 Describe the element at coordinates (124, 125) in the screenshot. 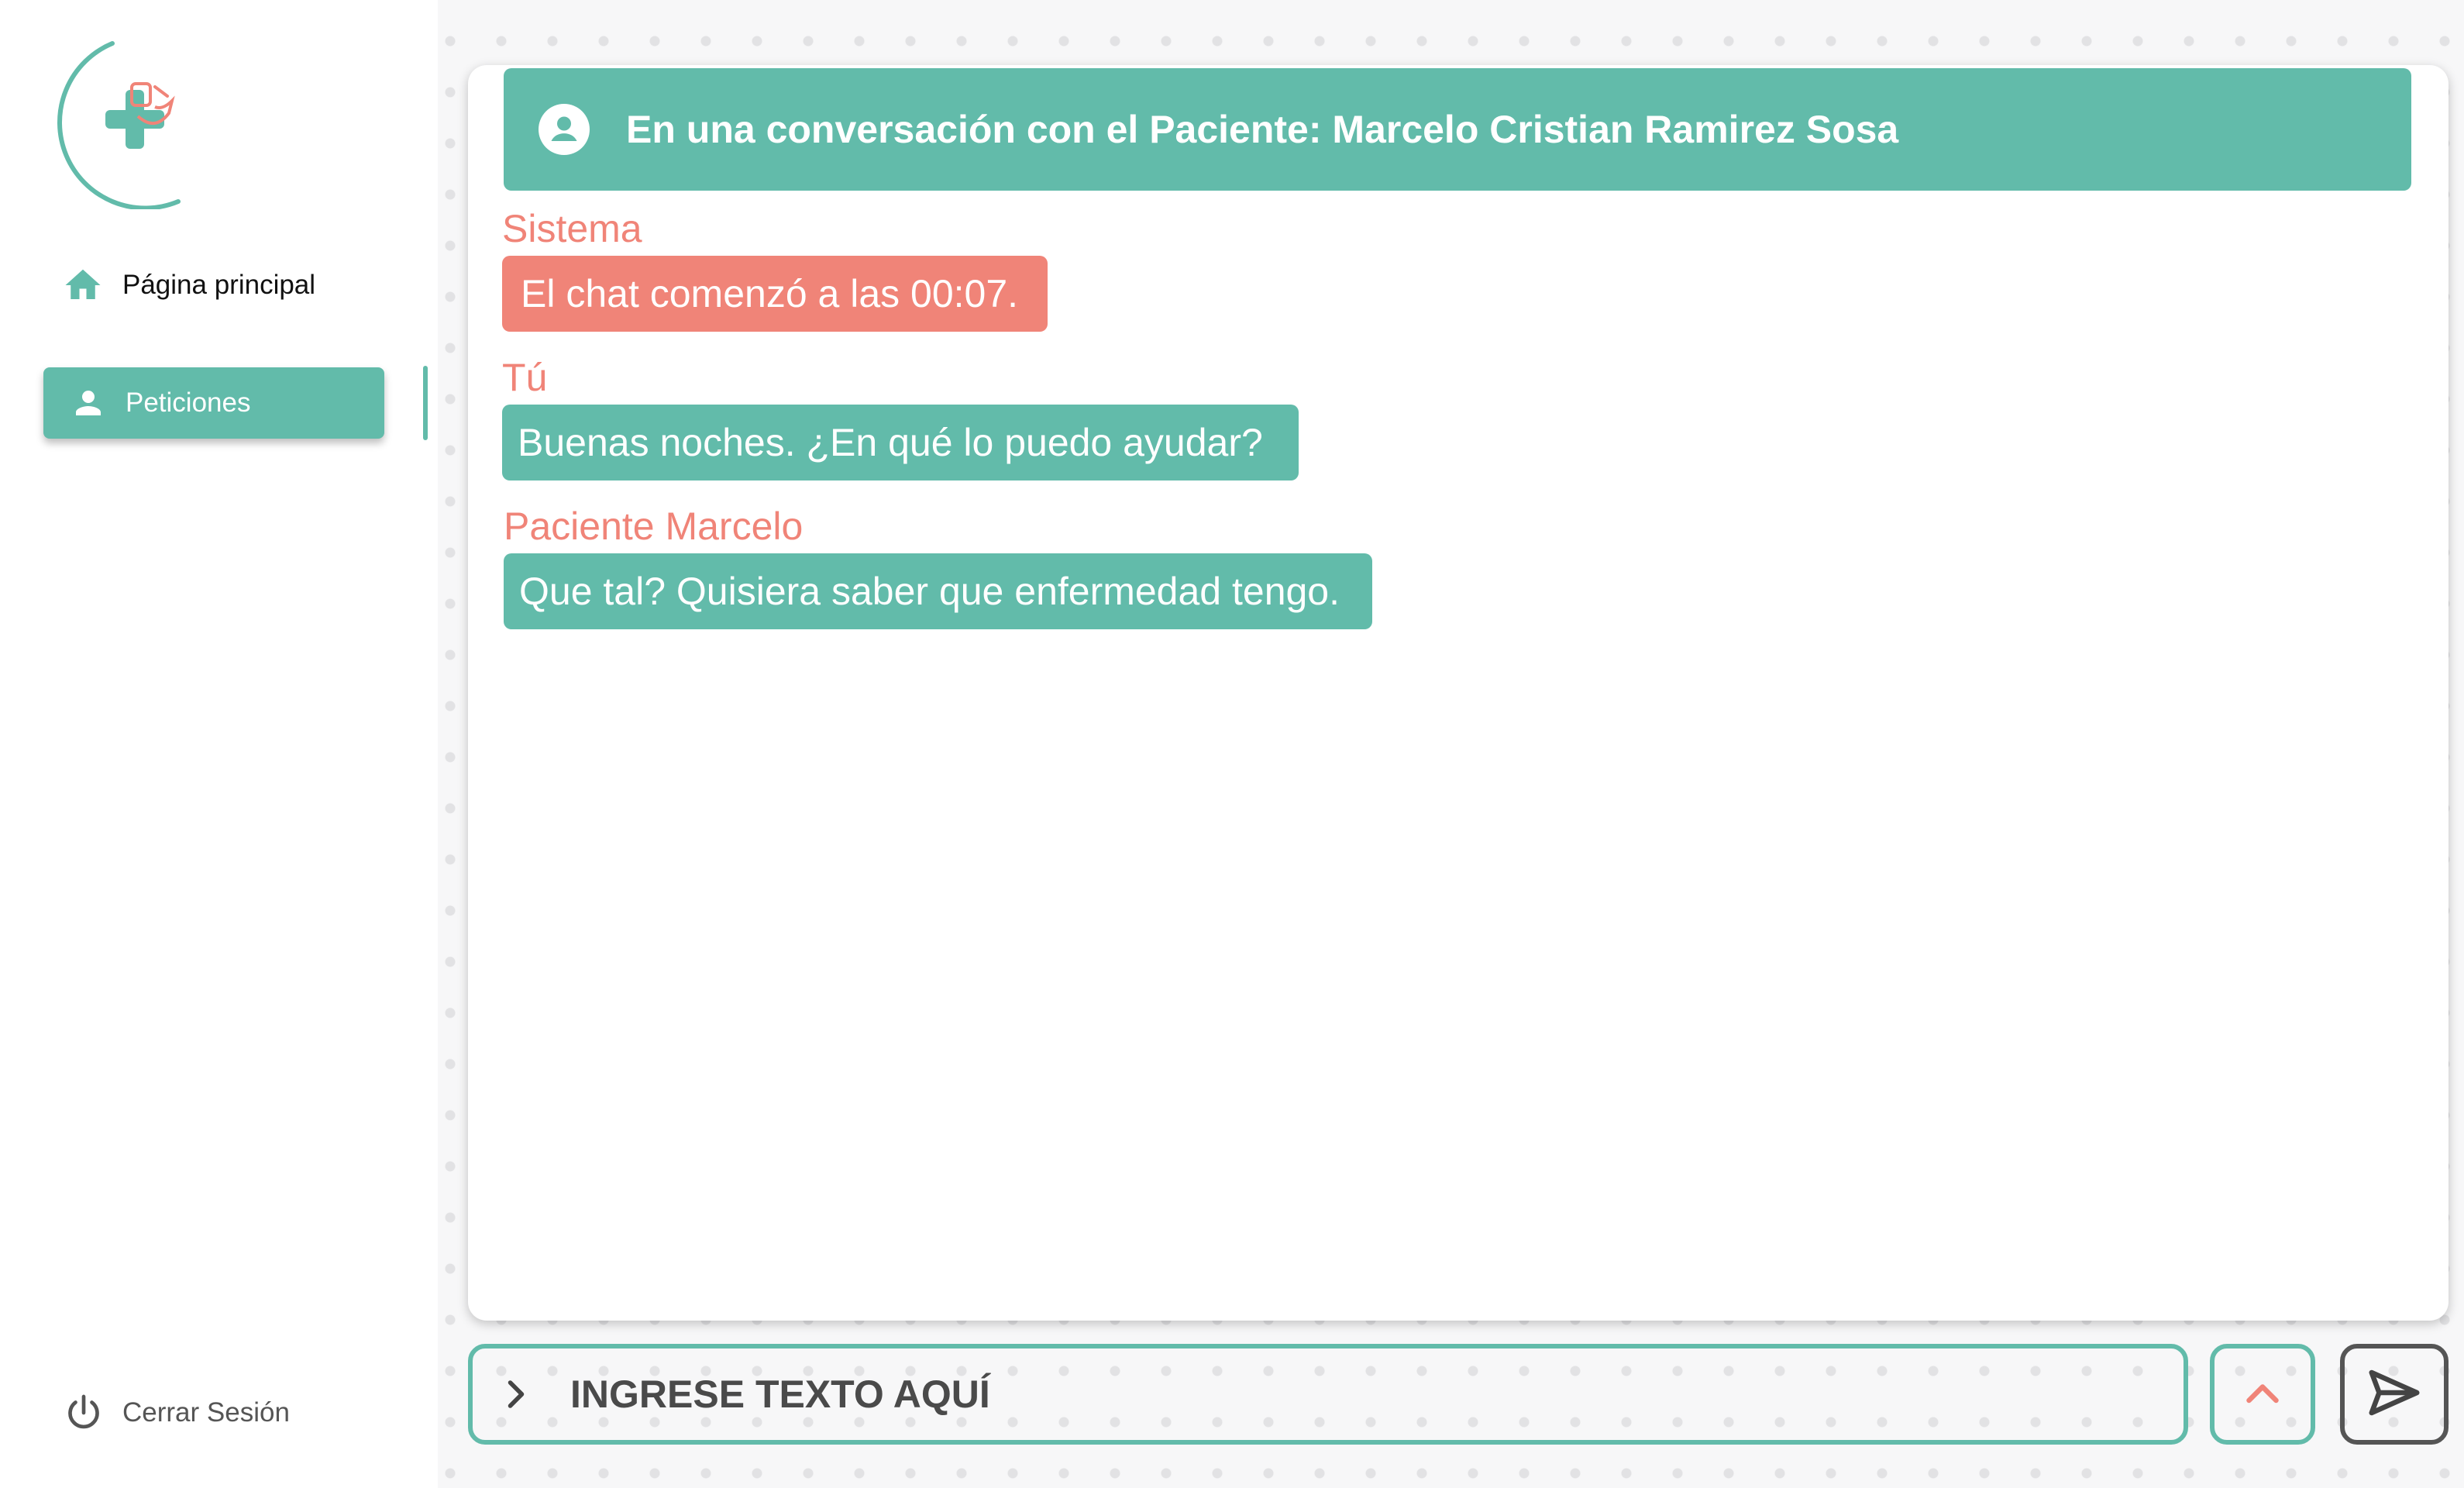

I see `app-logo` at that location.